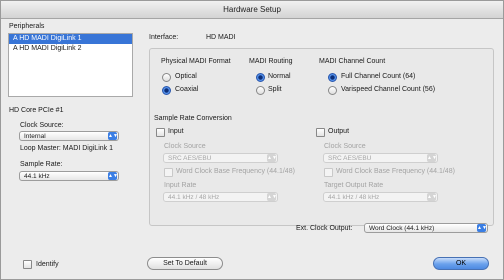 The width and height of the screenshot is (504, 280). Describe the element at coordinates (35, 136) in the screenshot. I see `clock-source-value: Internal` at that location.